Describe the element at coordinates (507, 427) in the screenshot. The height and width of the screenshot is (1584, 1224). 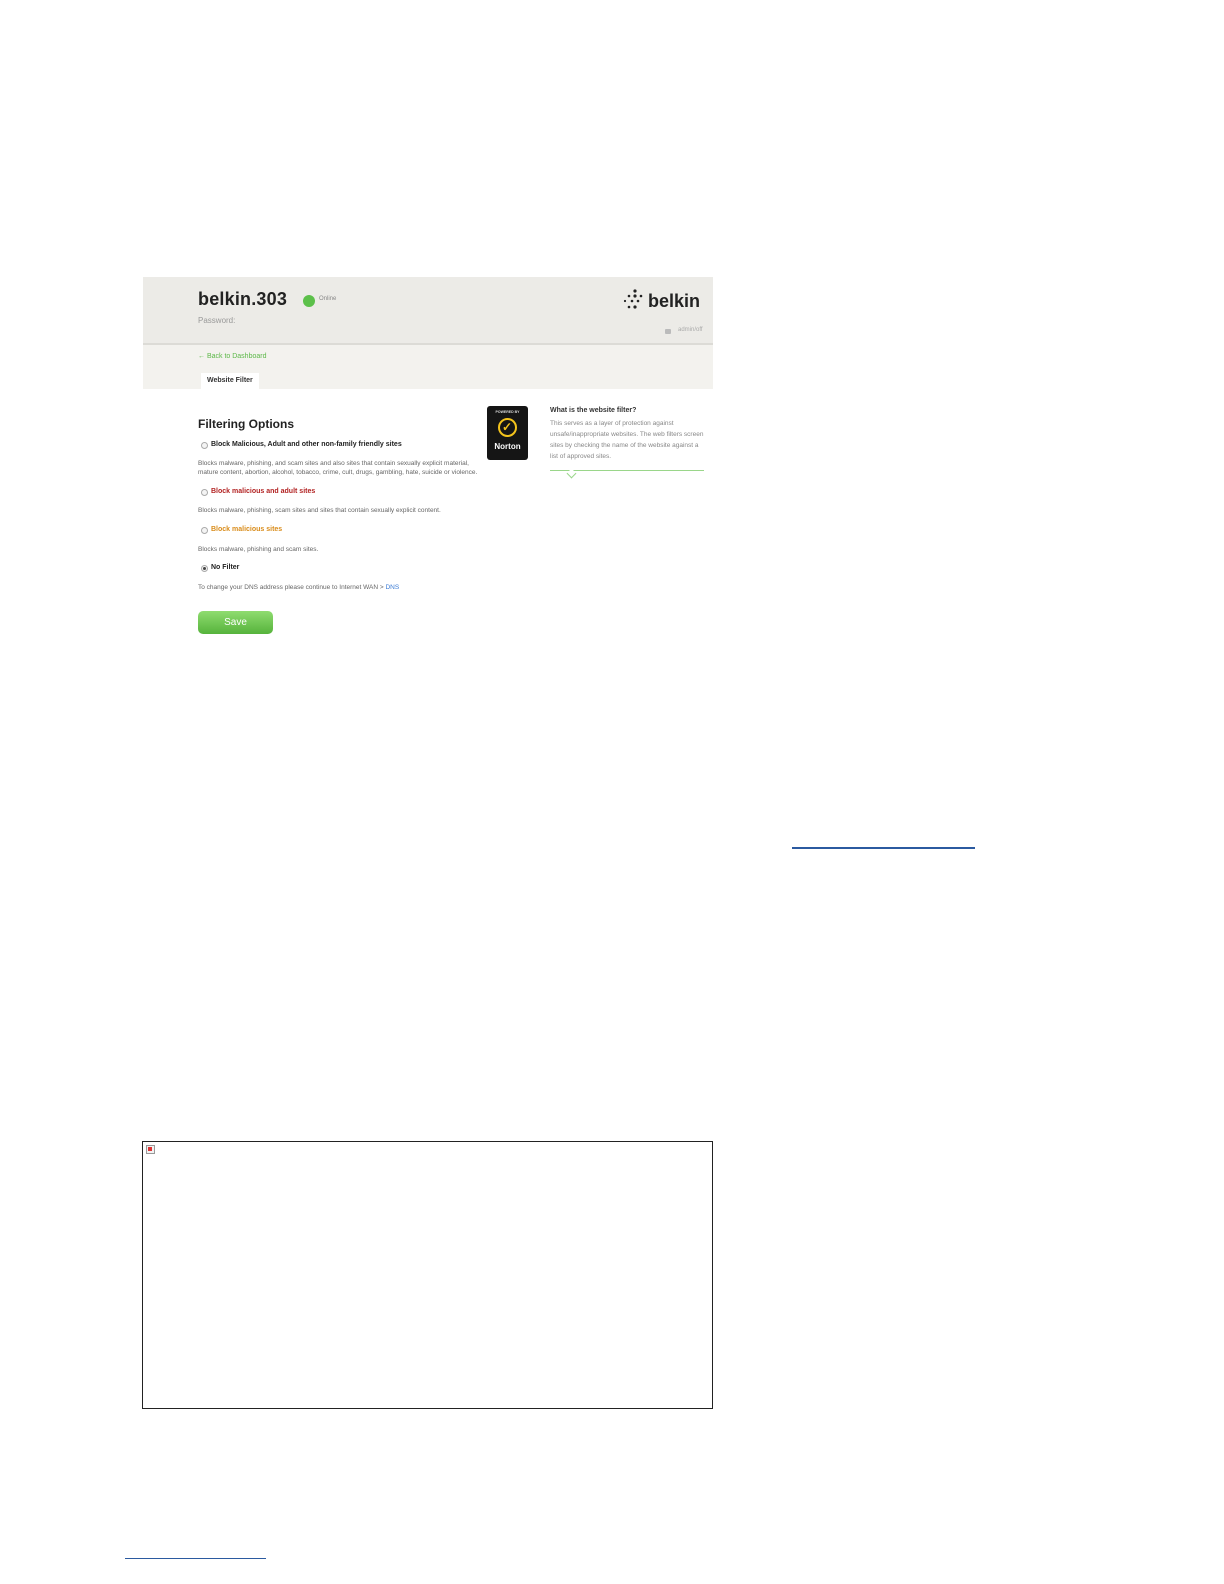
I see `checkmark-icon: ✓` at that location.